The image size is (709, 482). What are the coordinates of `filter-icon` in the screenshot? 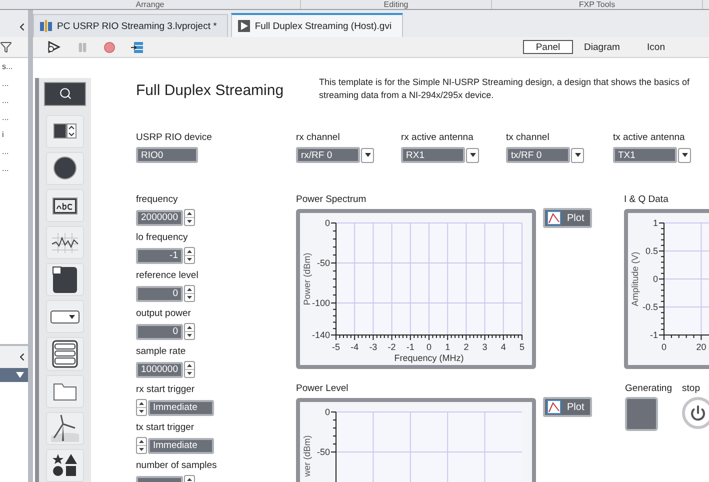 It's located at (6, 47).